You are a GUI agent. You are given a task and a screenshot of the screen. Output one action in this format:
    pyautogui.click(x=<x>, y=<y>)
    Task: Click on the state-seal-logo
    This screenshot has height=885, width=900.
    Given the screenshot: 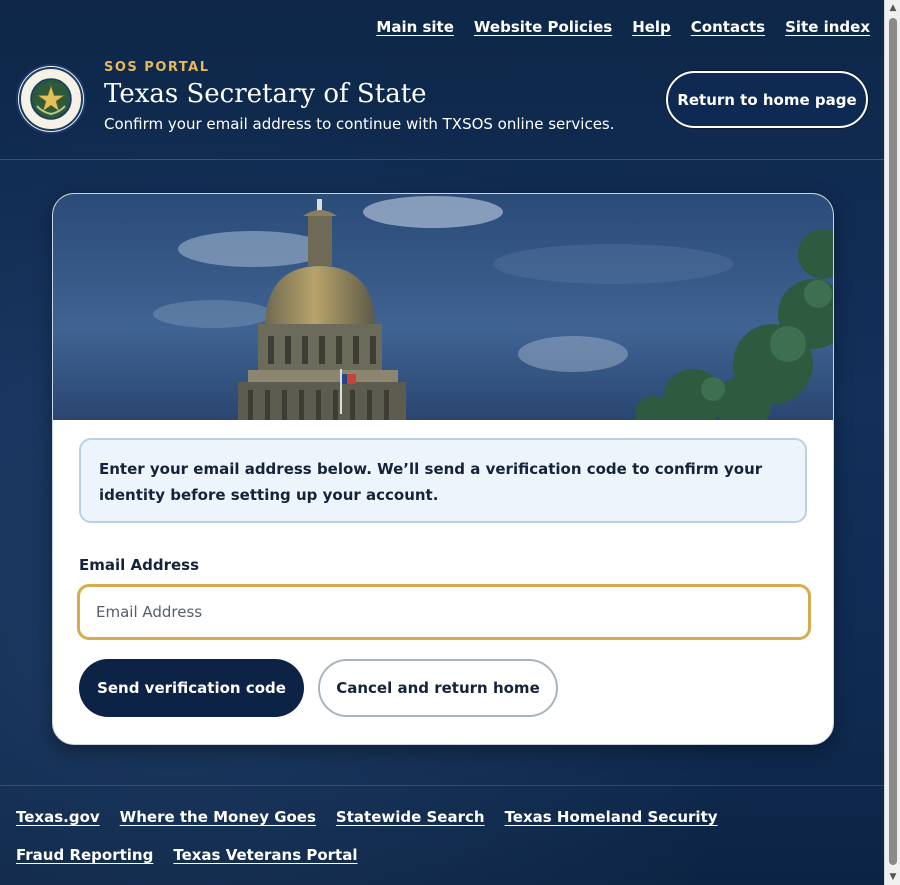 What is the action you would take?
    pyautogui.click(x=51, y=99)
    